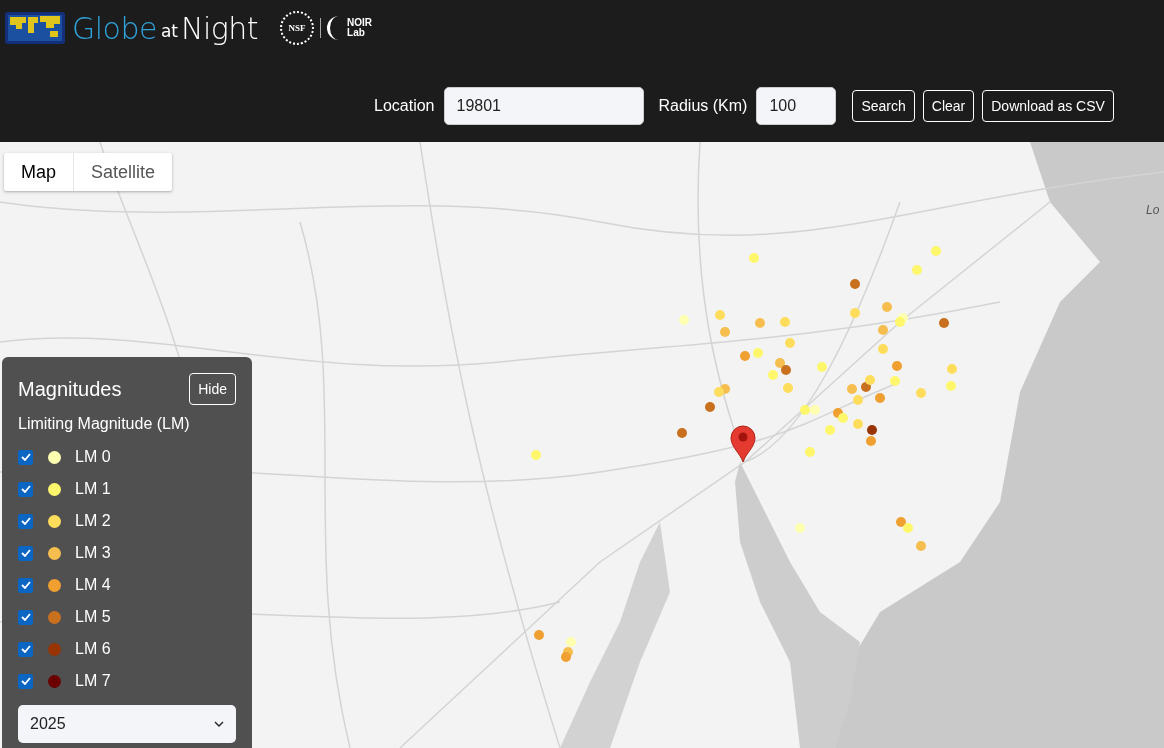 This screenshot has width=1164, height=748. I want to click on map-type-tab: Map, so click(39, 172).